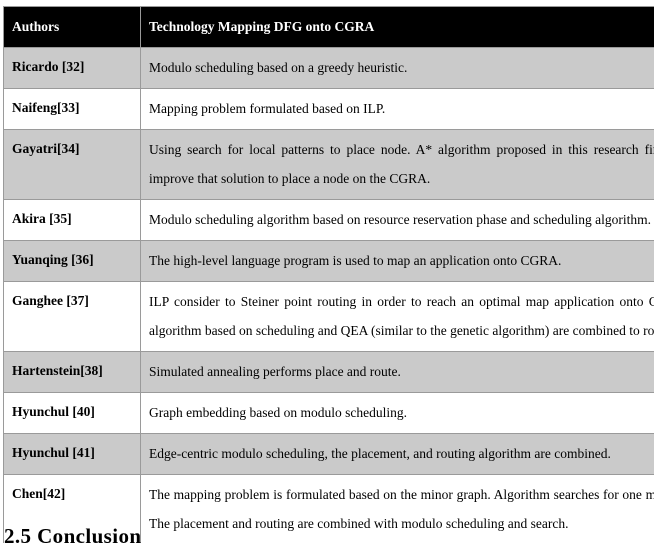 The image size is (654, 543). What do you see at coordinates (72, 220) in the screenshot?
I see `cell-author: Akira [35]` at bounding box center [72, 220].